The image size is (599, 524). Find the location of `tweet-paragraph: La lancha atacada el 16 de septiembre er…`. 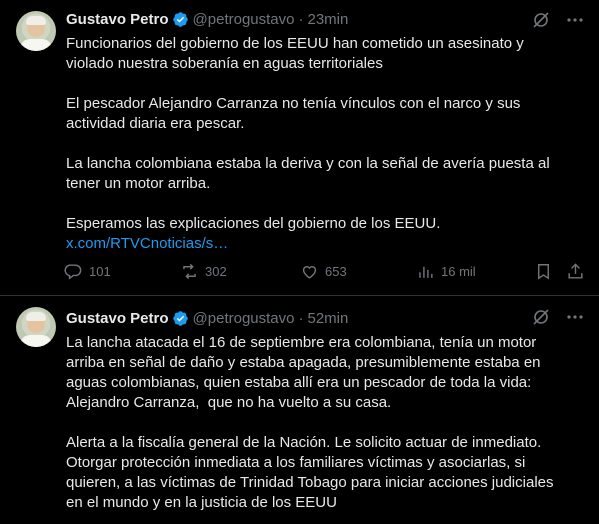

tweet-paragraph: La lancha atacada el 16 de septiembre er… is located at coordinates (303, 372).